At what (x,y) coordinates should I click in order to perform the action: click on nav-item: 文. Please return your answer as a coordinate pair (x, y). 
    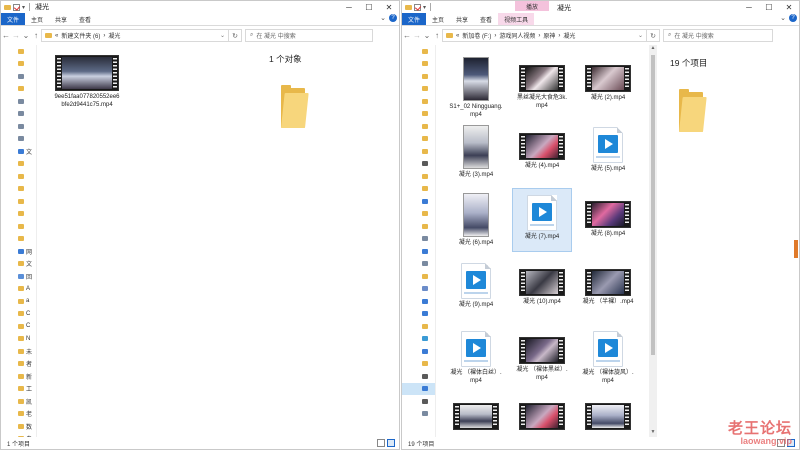
    Looking at the image, I should click on (18, 151).